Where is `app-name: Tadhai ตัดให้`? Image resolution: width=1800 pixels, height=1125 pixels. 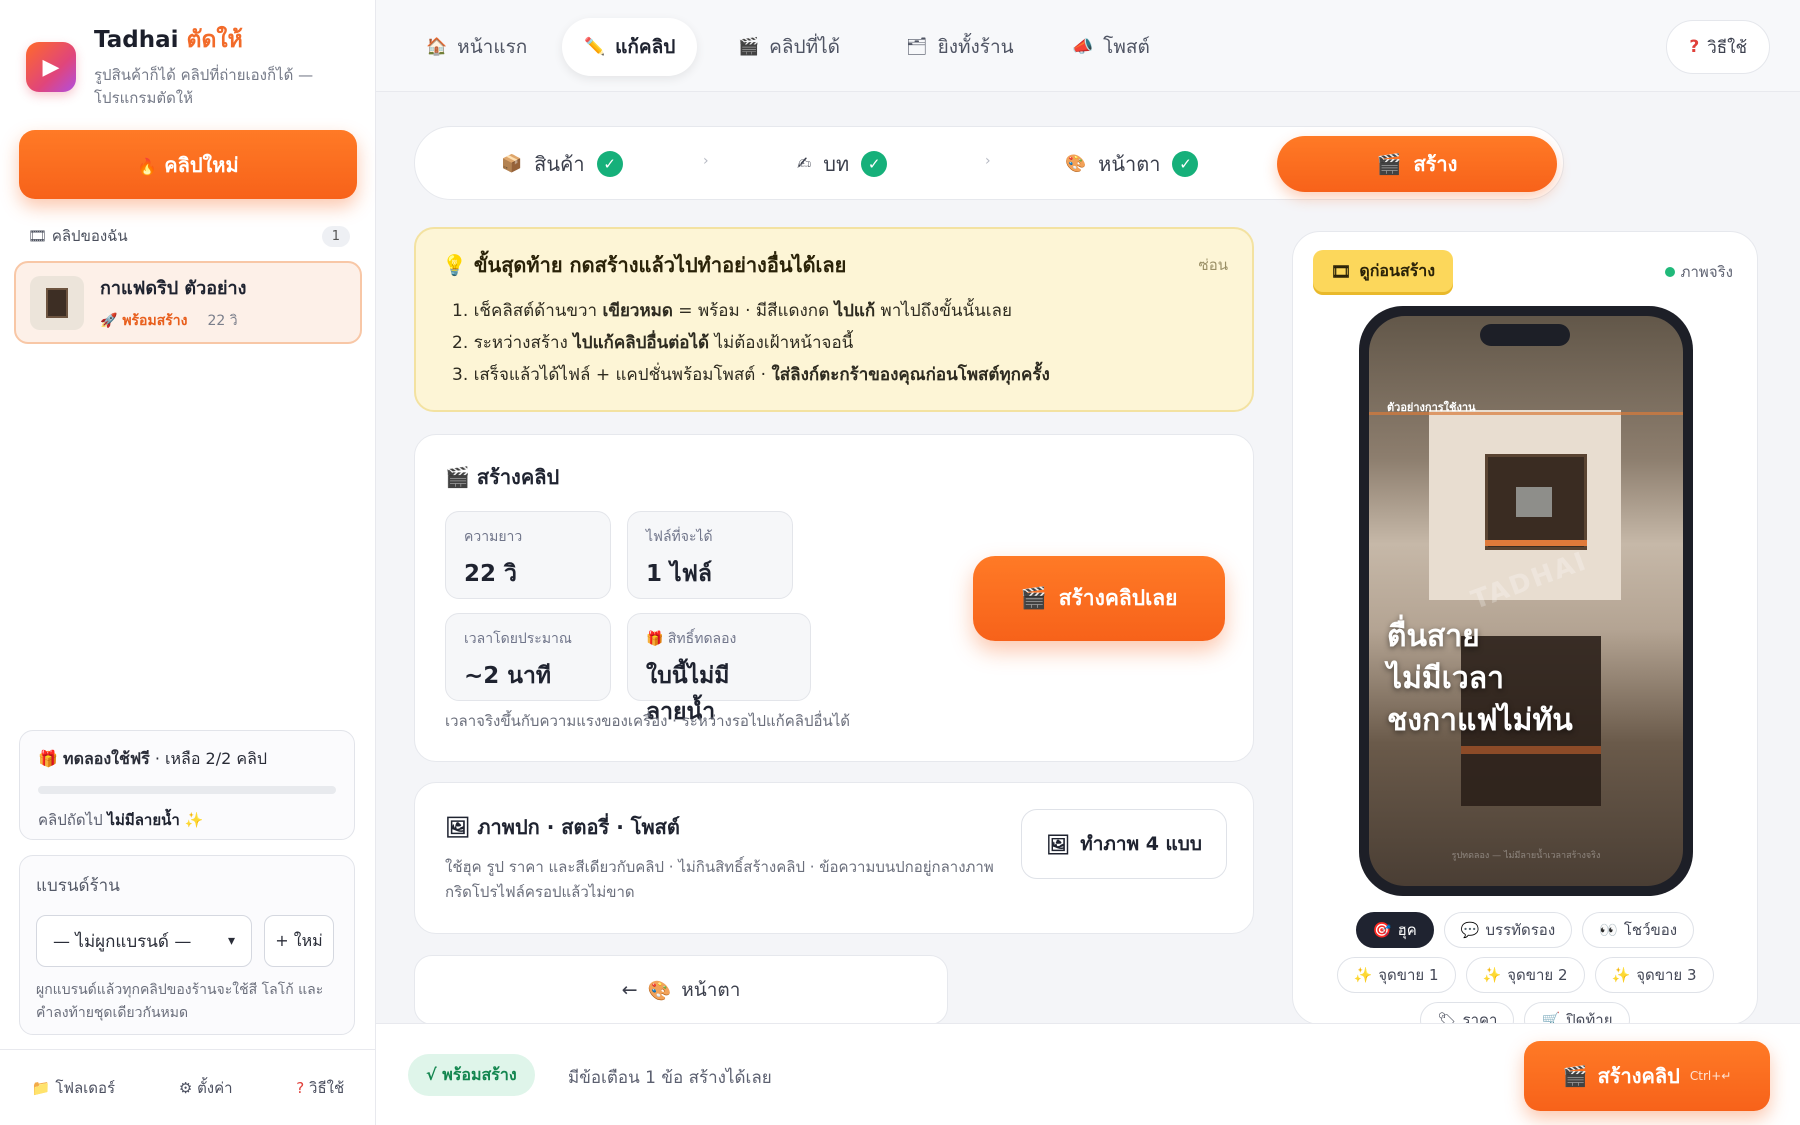 app-name: Tadhai ตัดให้ is located at coordinates (168, 40).